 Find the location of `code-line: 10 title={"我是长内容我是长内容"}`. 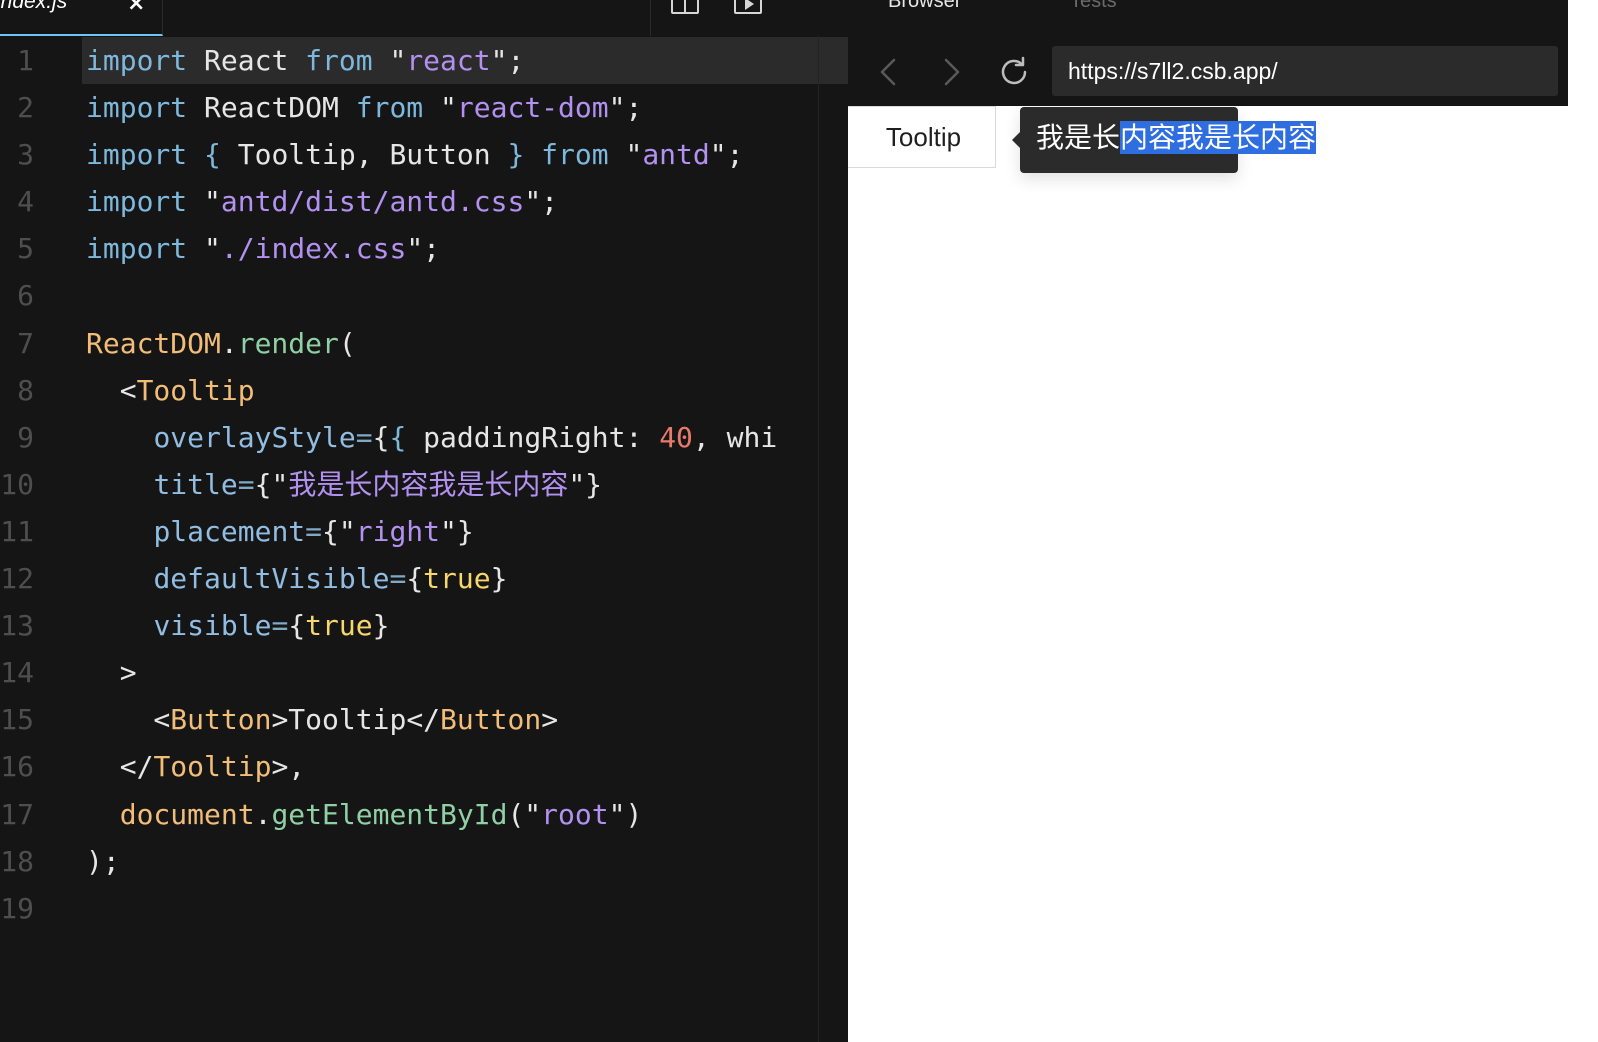

code-line: 10 title={"我是长内容我是长内容"} is located at coordinates (424, 484).